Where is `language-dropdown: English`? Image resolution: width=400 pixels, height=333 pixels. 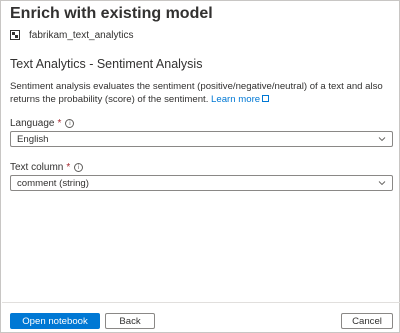 language-dropdown: English is located at coordinates (201, 139).